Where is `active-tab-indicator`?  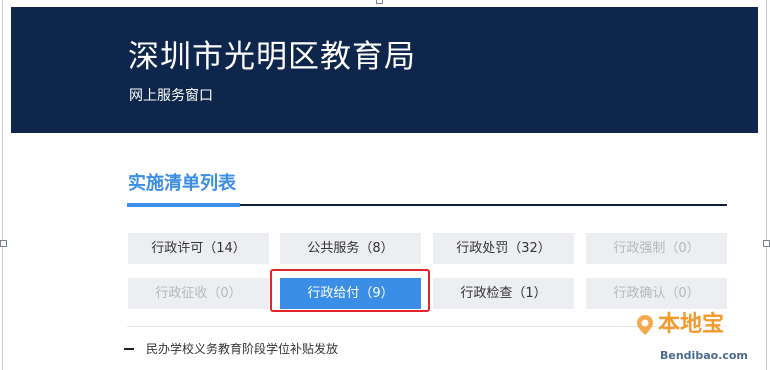 active-tab-indicator is located at coordinates (183, 205).